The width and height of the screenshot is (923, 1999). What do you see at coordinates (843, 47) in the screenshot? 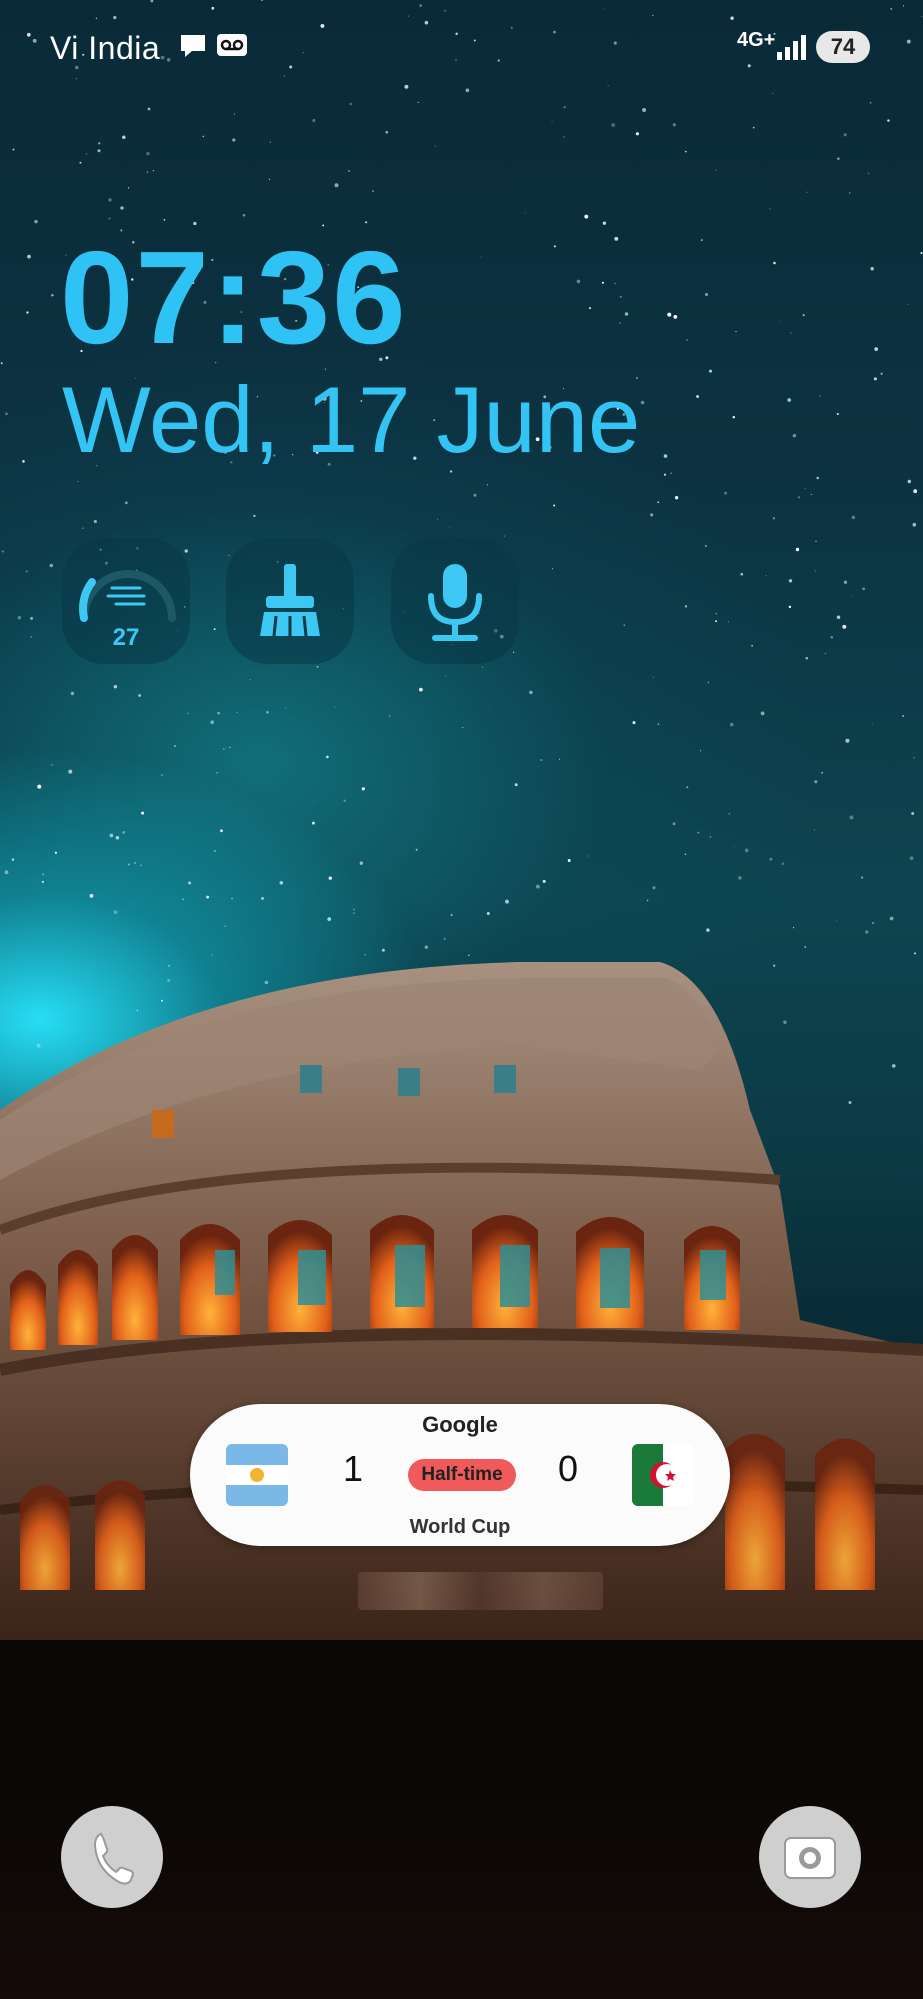
I see `battery-level: 74` at bounding box center [843, 47].